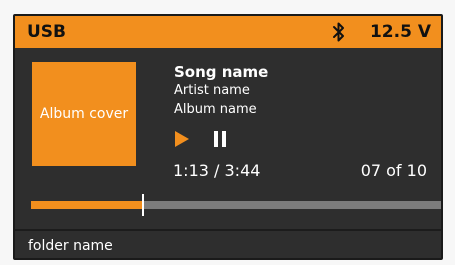 This screenshot has width=455, height=265. I want to click on album-name: Album name, so click(215, 109).